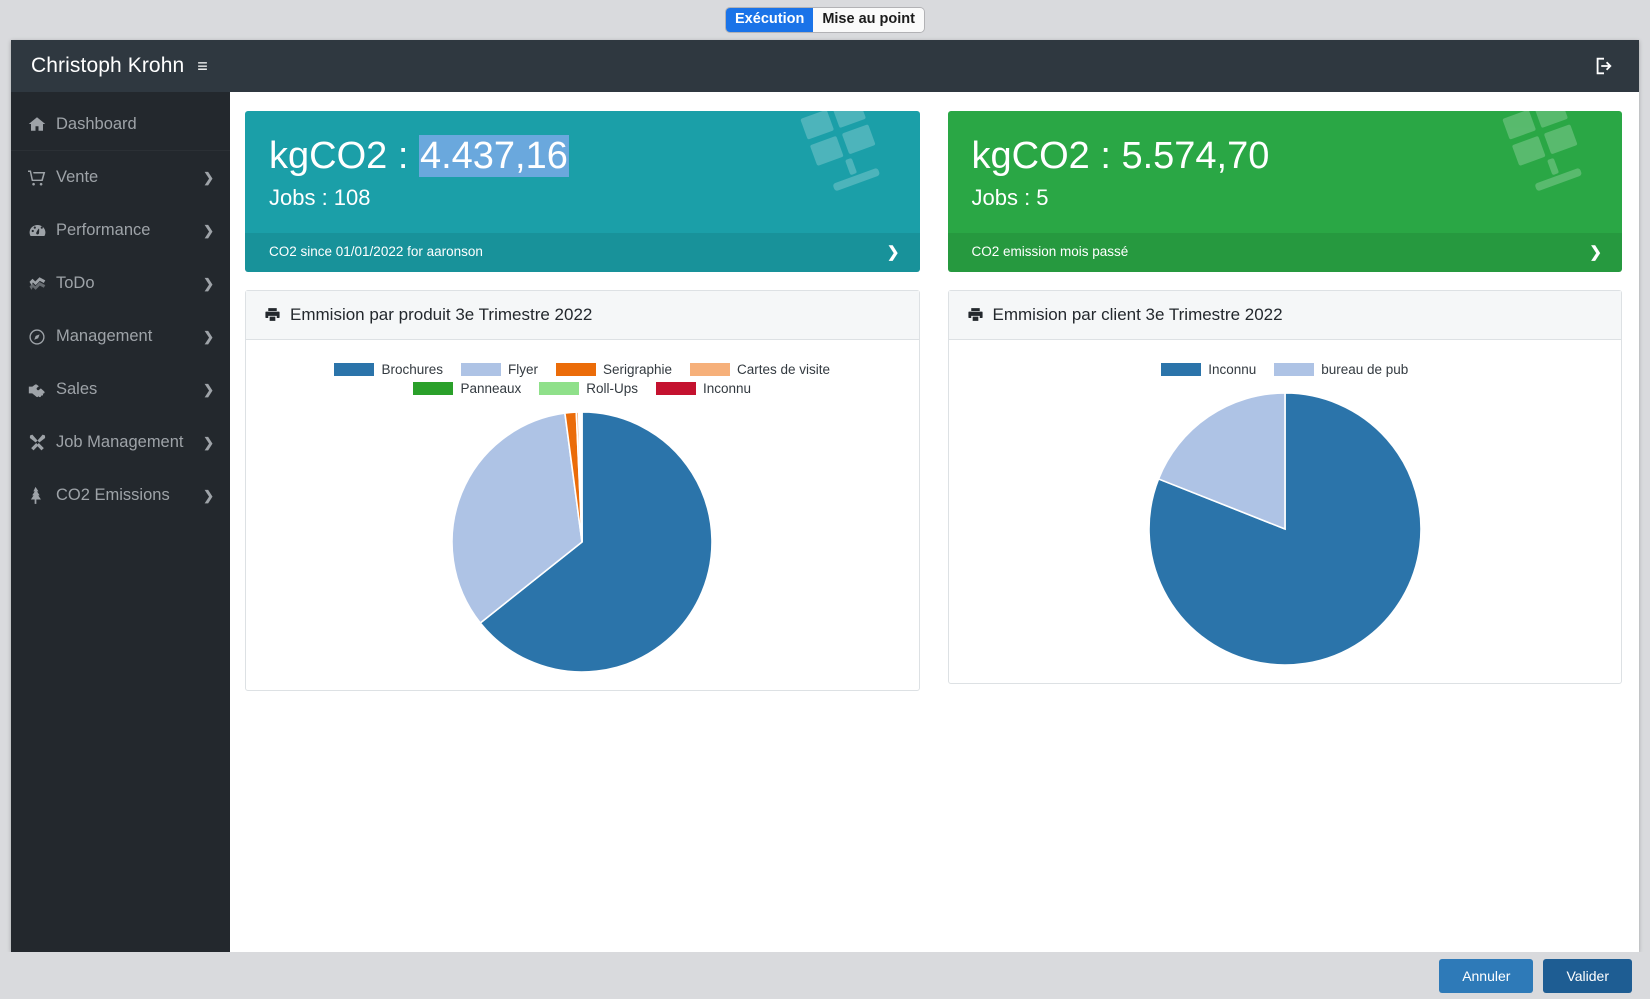 This screenshot has width=1650, height=999. Describe the element at coordinates (493, 156) in the screenshot. I see `kpi-value: 4.437,16` at that location.